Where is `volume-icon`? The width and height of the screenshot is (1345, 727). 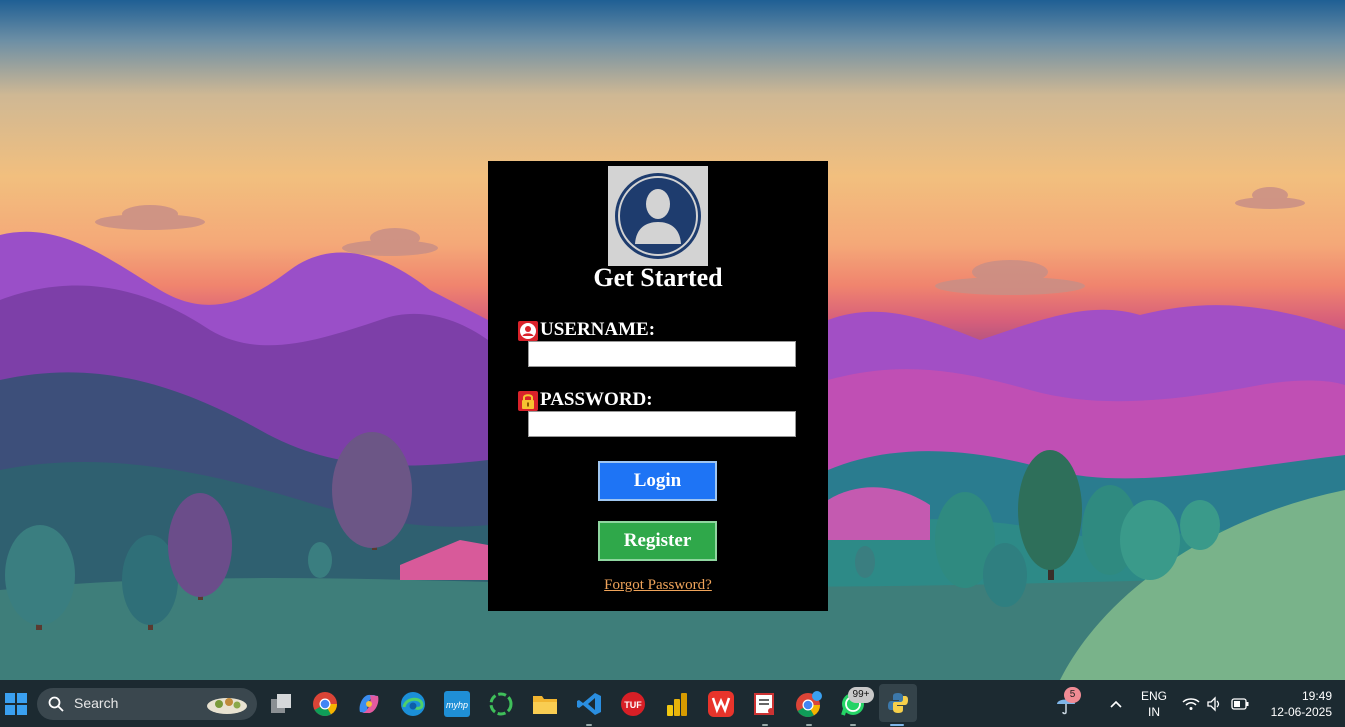
volume-icon is located at coordinates (1214, 704).